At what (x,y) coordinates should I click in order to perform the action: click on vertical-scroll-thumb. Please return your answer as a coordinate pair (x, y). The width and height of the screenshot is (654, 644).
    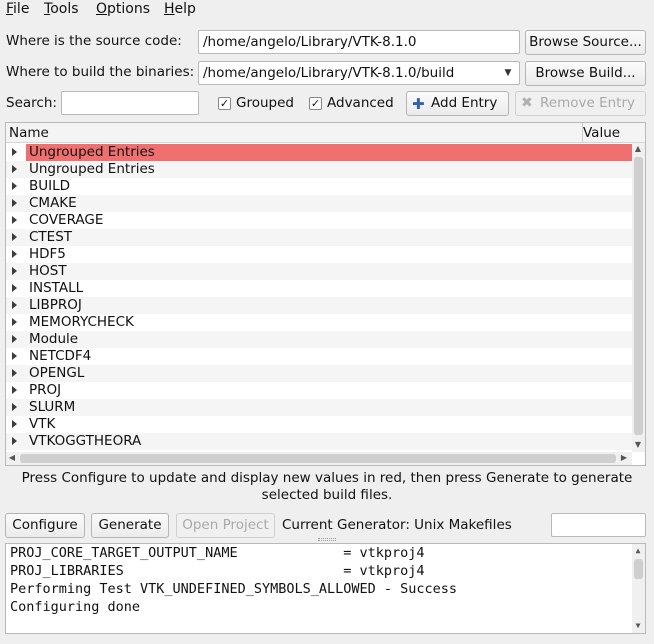
    Looking at the image, I should click on (638, 296).